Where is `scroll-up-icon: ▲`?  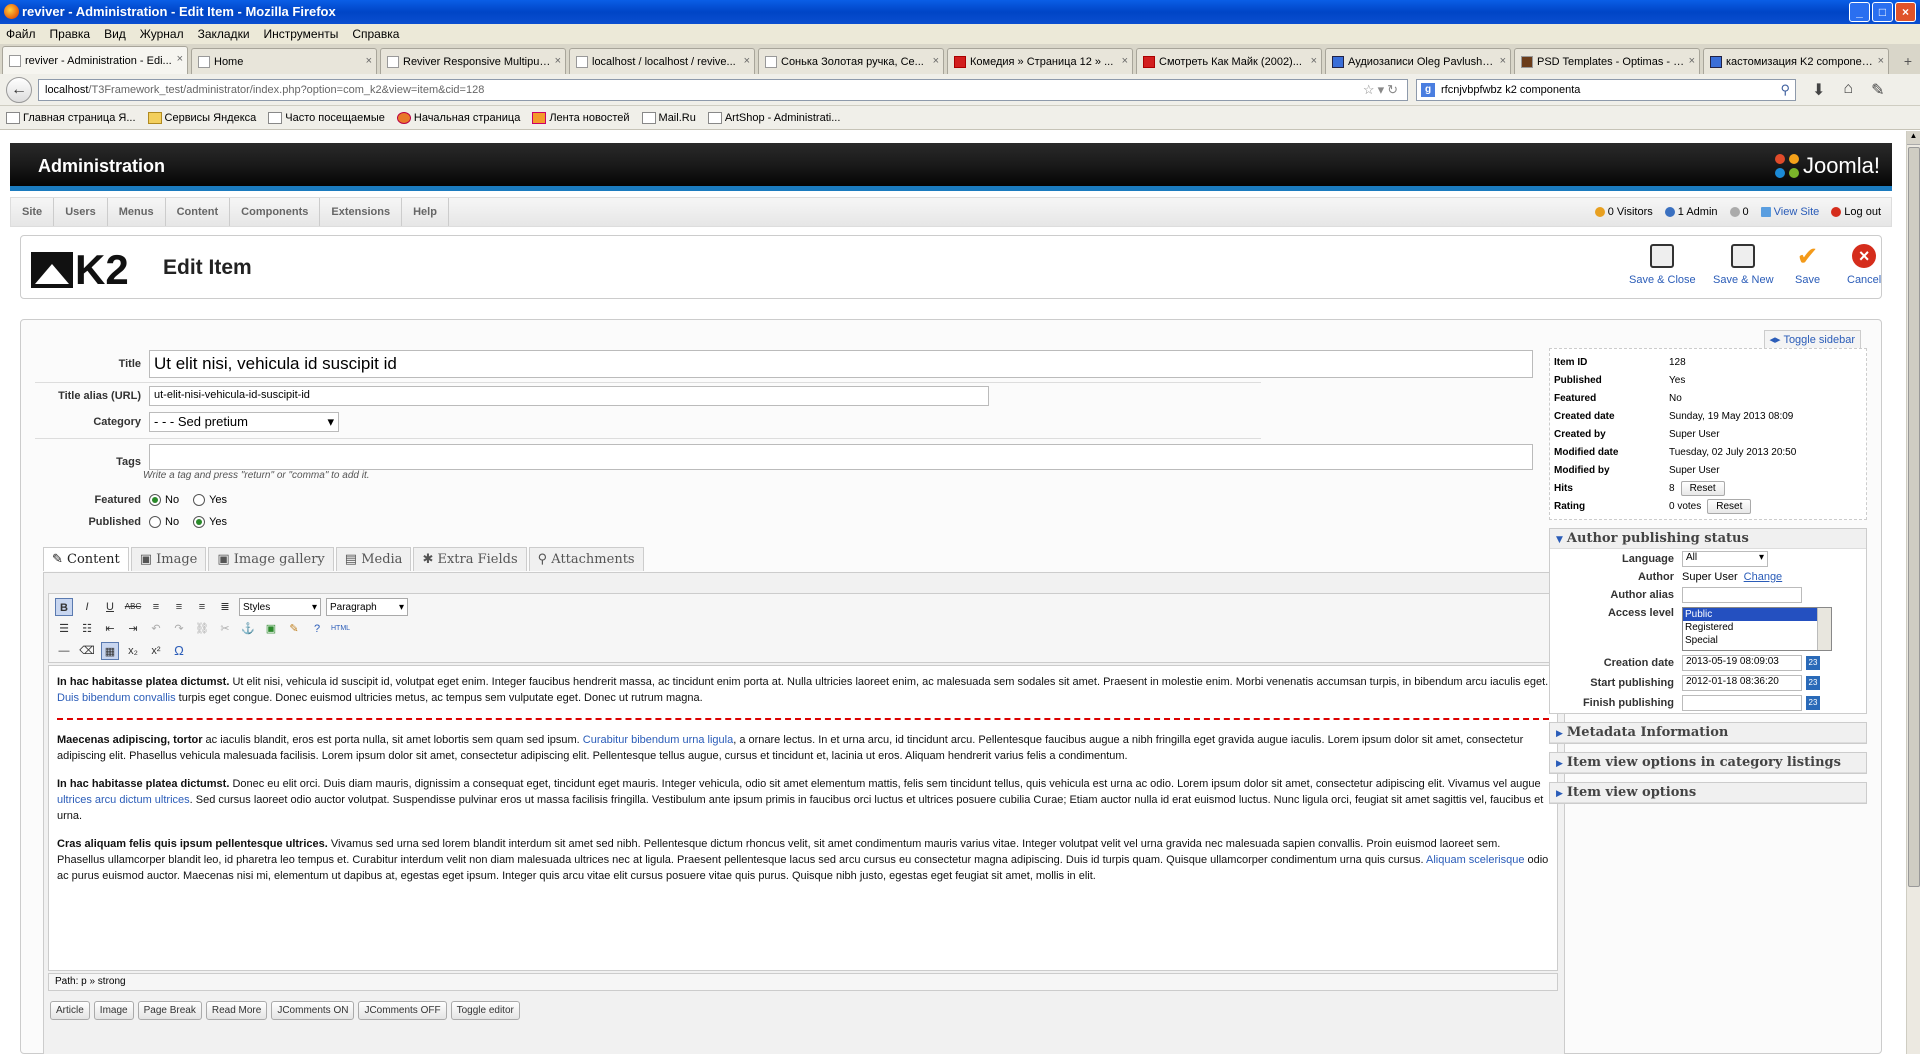
scroll-up-icon: ▲ is located at coordinates (1913, 138).